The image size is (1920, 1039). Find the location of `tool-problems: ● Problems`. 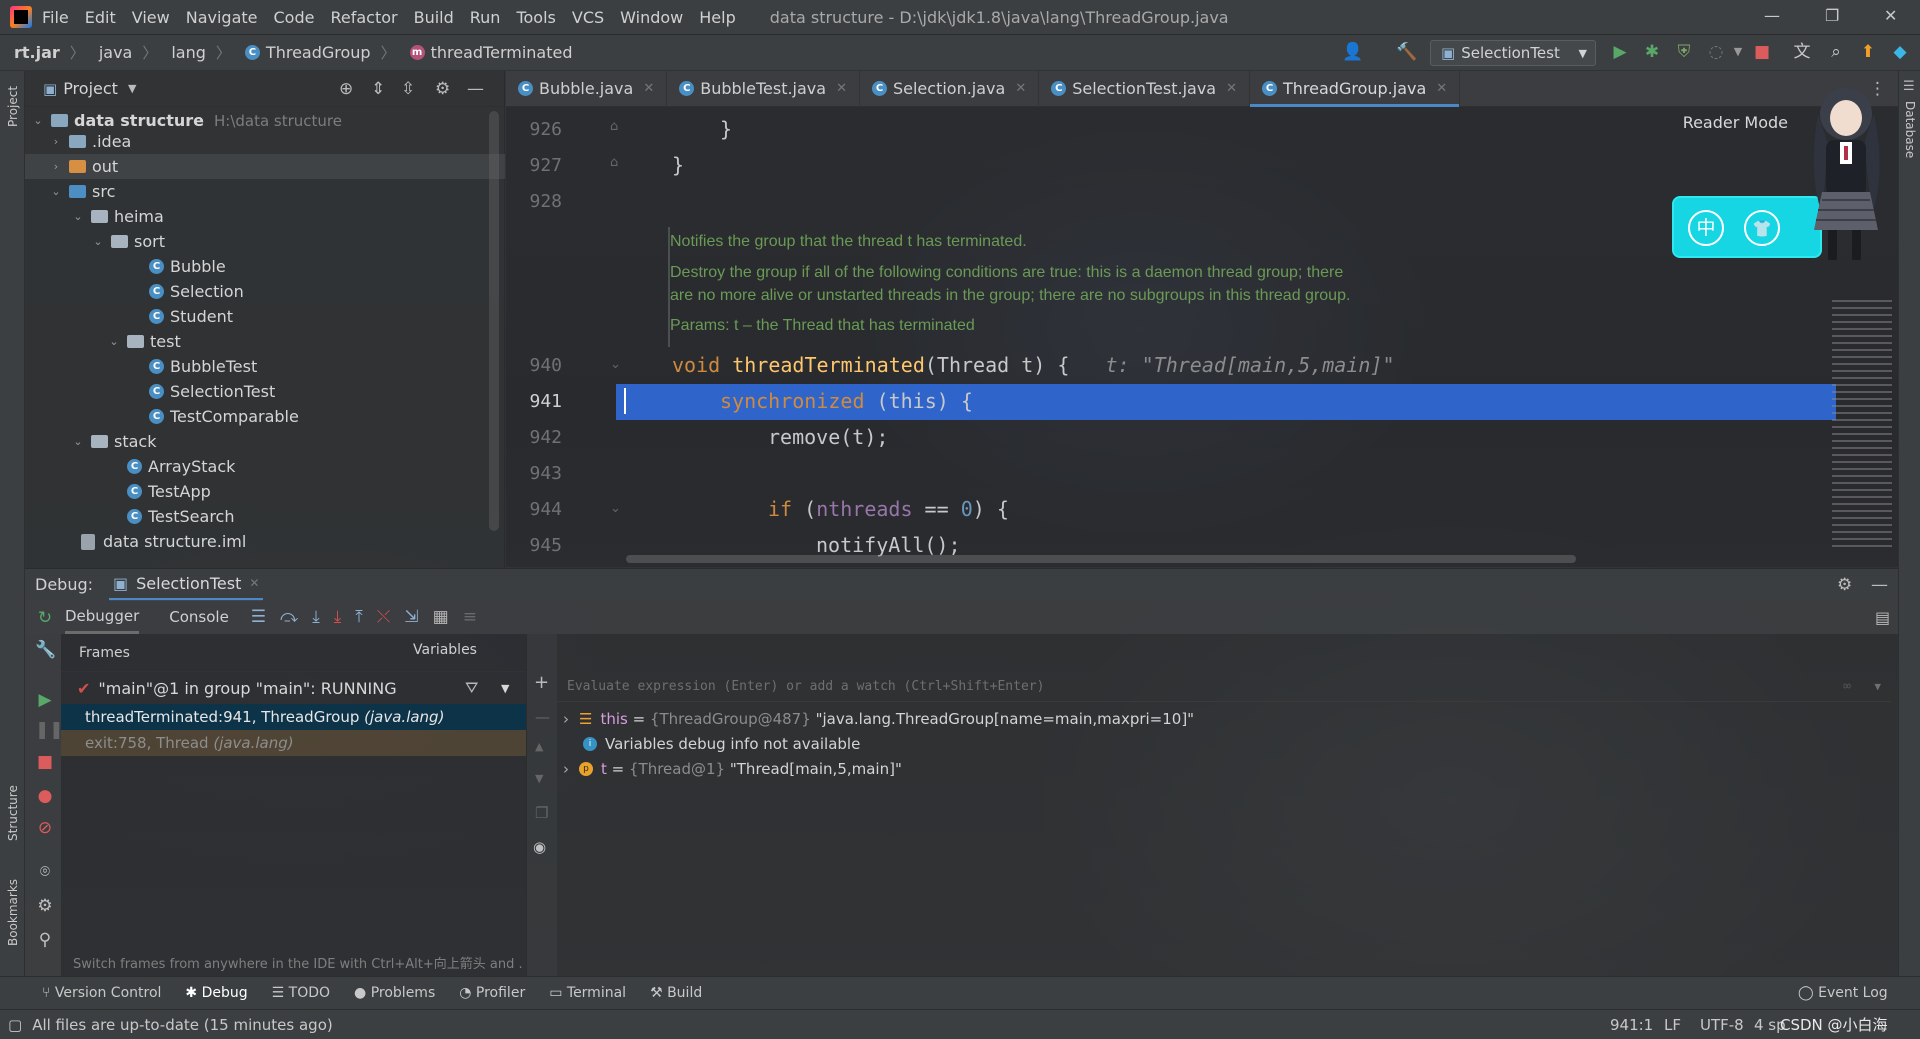

tool-problems: ● Problems is located at coordinates (394, 993).